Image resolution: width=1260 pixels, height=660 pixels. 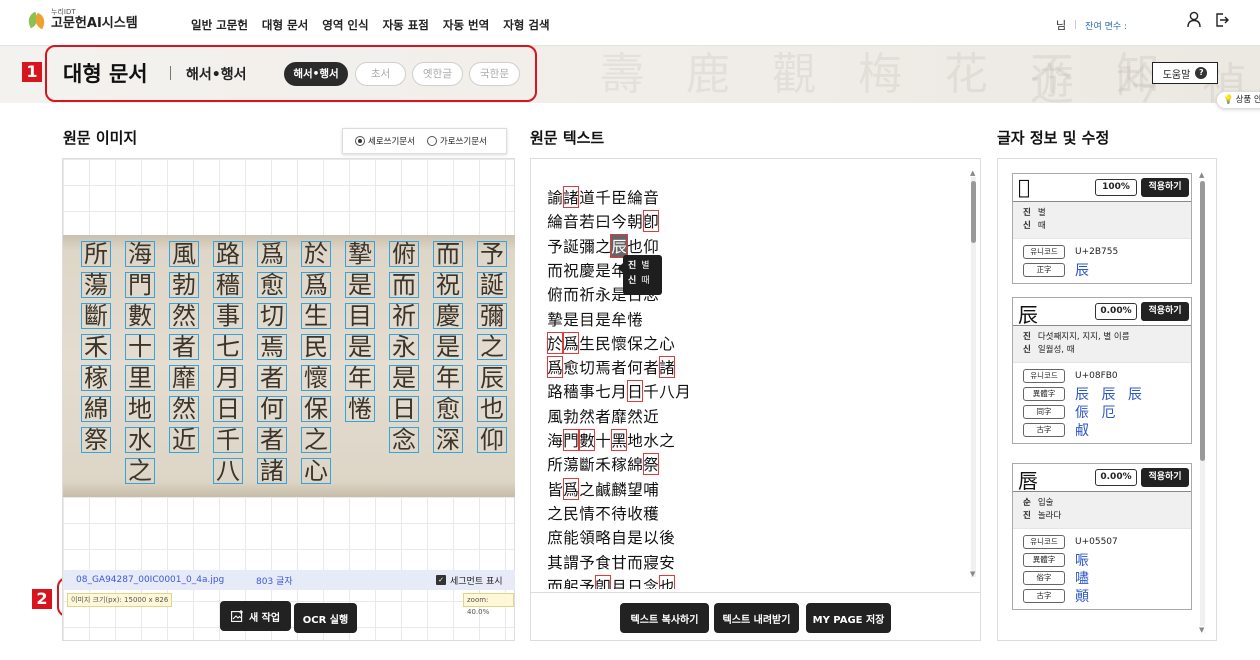 I want to click on text-char: 辰, so click(x=619, y=245).